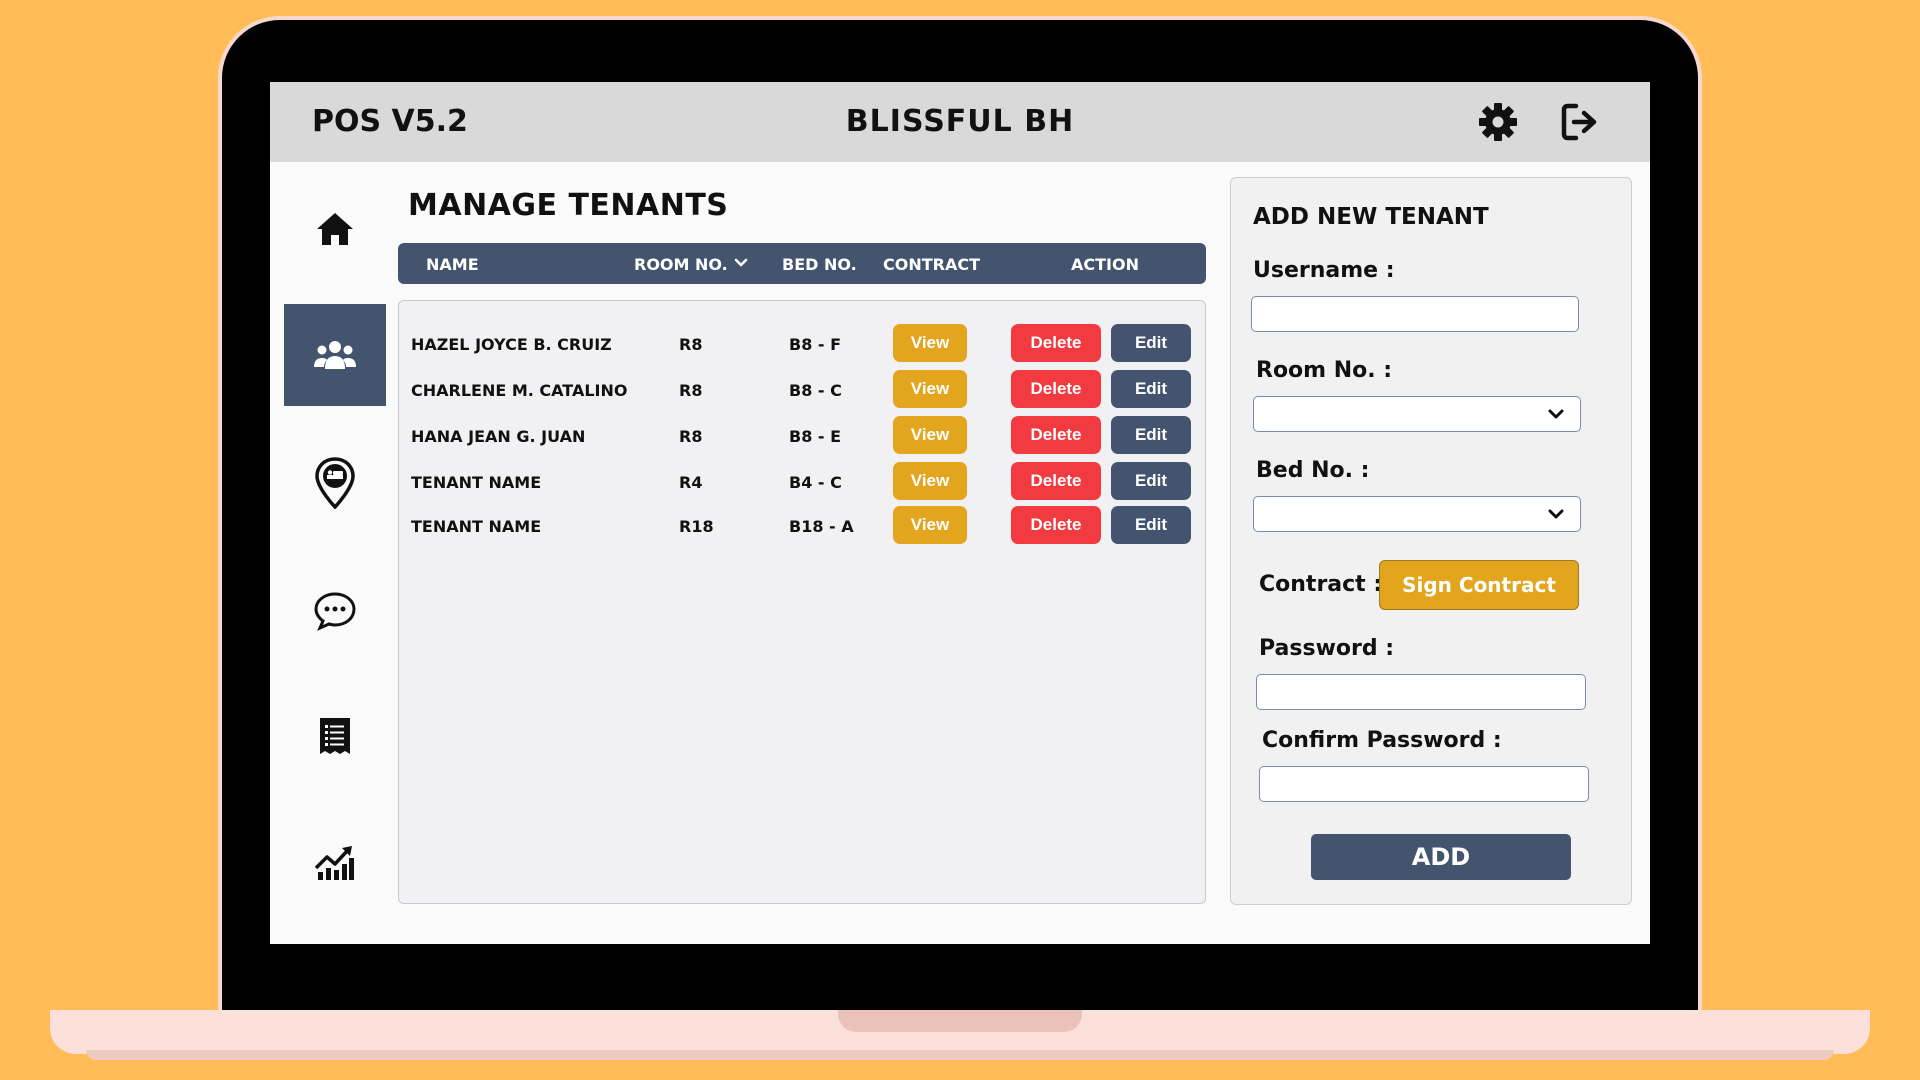  I want to click on confirm-password-field, so click(1424, 784).